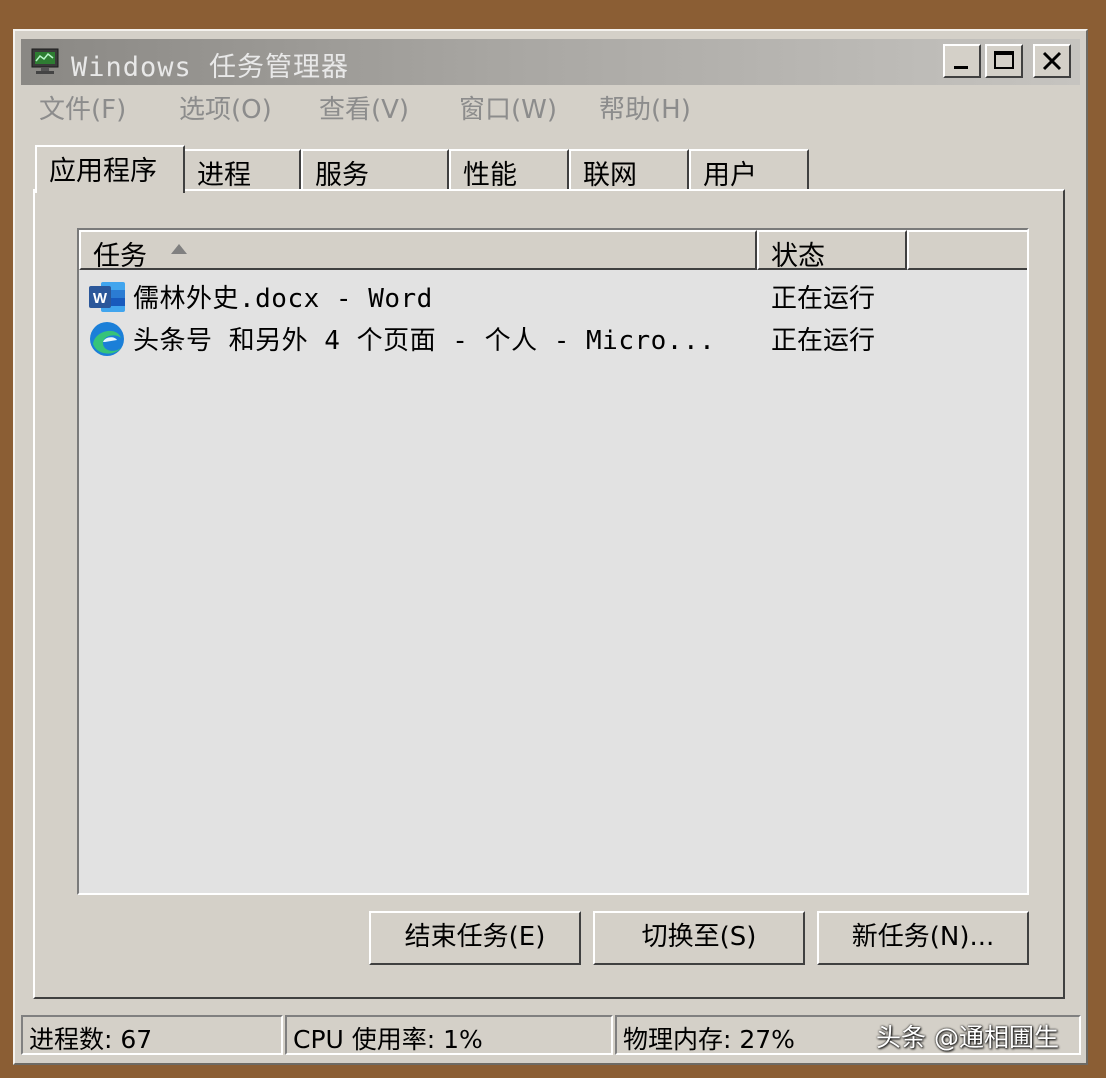 This screenshot has height=1078, width=1106. What do you see at coordinates (242, 170) in the screenshot?
I see `tab-processes: 进程` at bounding box center [242, 170].